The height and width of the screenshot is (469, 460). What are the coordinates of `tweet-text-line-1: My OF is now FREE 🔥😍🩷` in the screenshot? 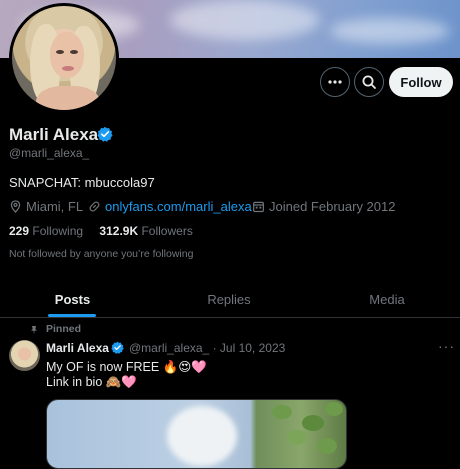 It's located at (126, 367).